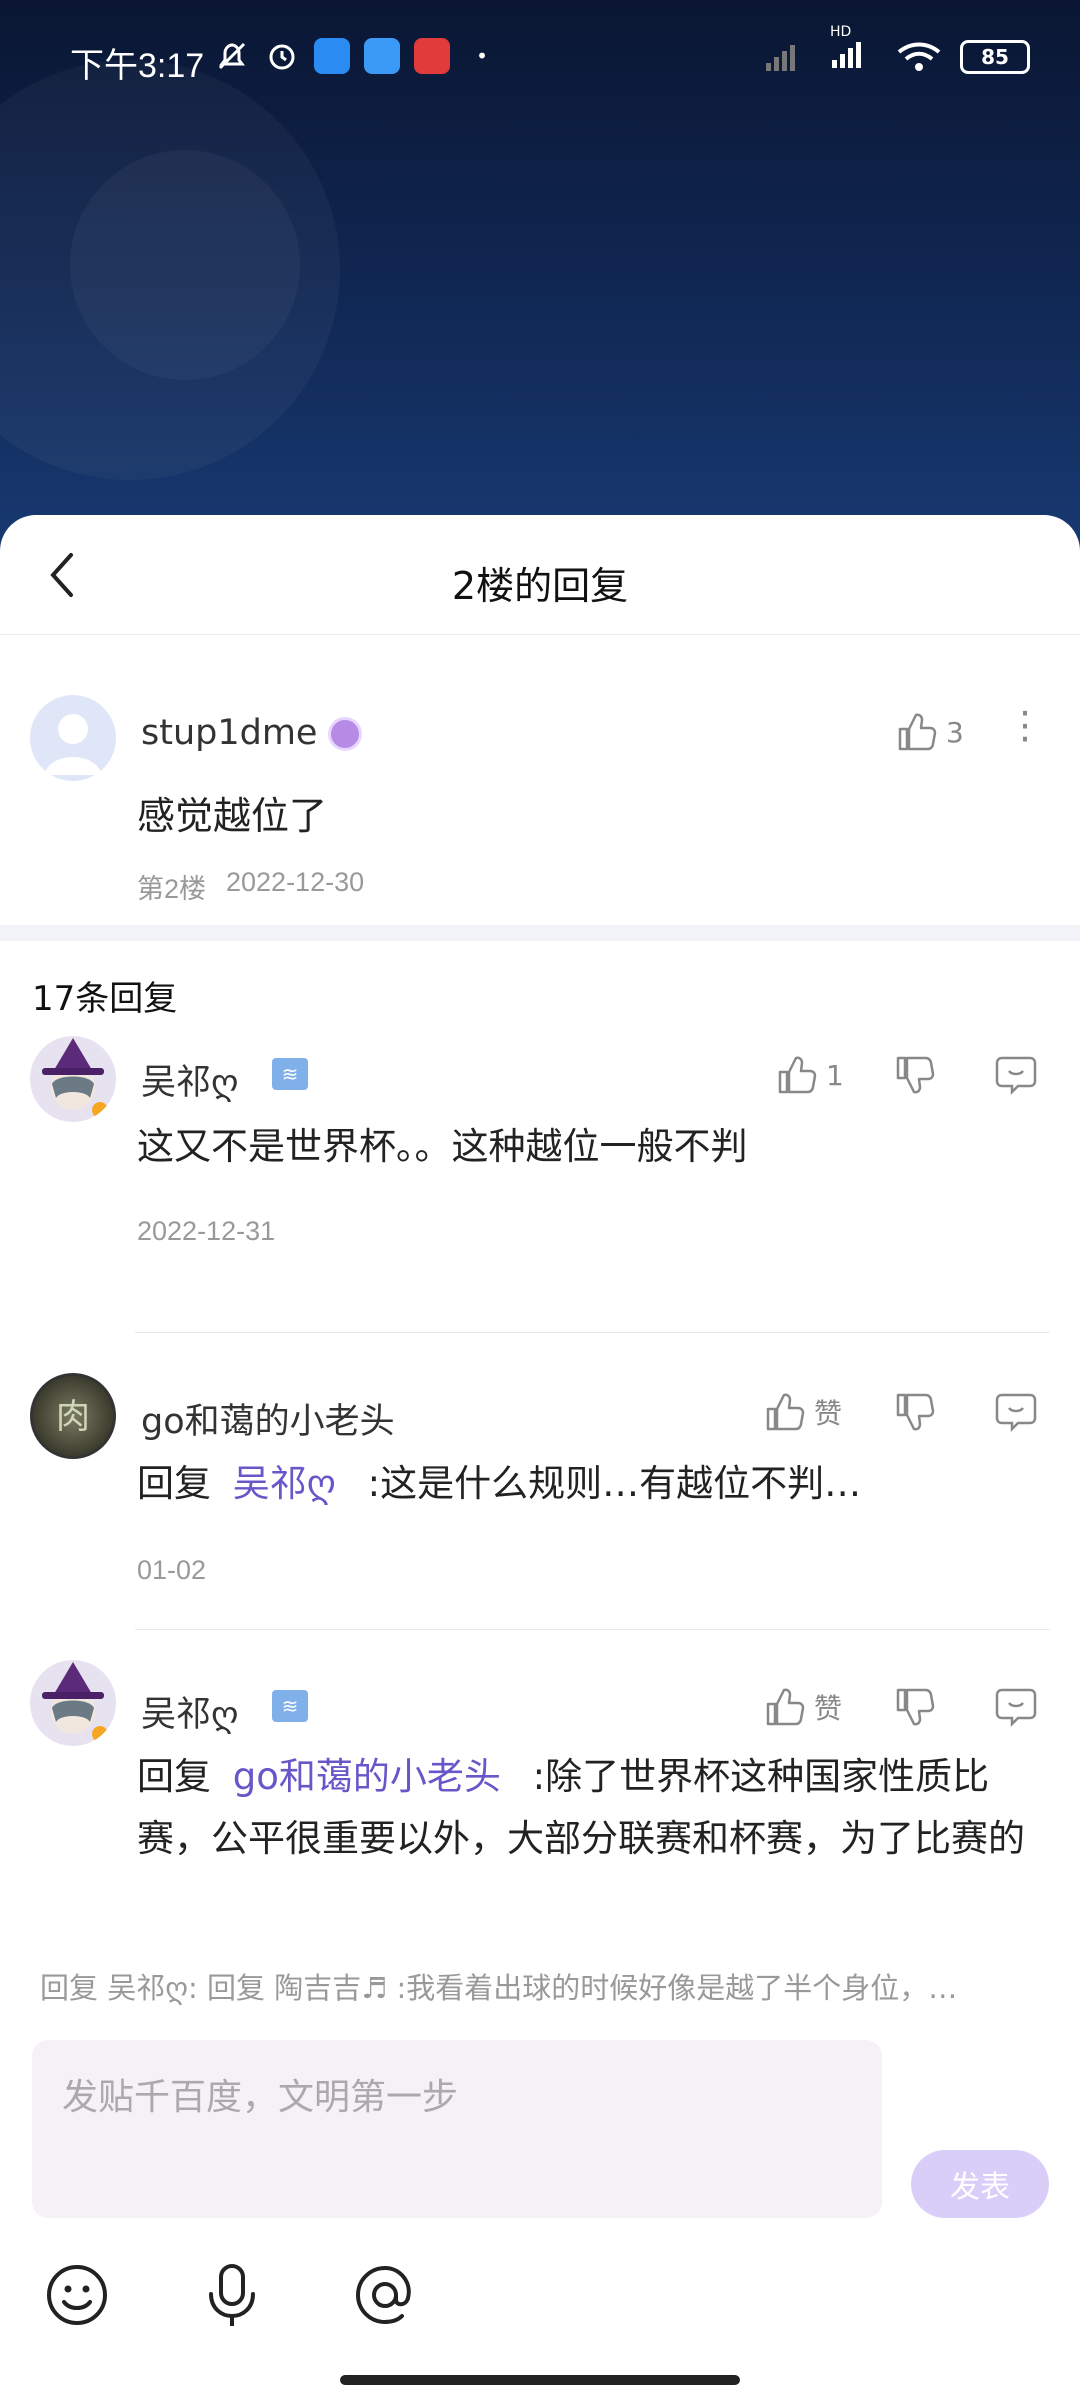 Image resolution: width=1080 pixels, height=2400 pixels. I want to click on reply-date: 01-02, so click(172, 1570).